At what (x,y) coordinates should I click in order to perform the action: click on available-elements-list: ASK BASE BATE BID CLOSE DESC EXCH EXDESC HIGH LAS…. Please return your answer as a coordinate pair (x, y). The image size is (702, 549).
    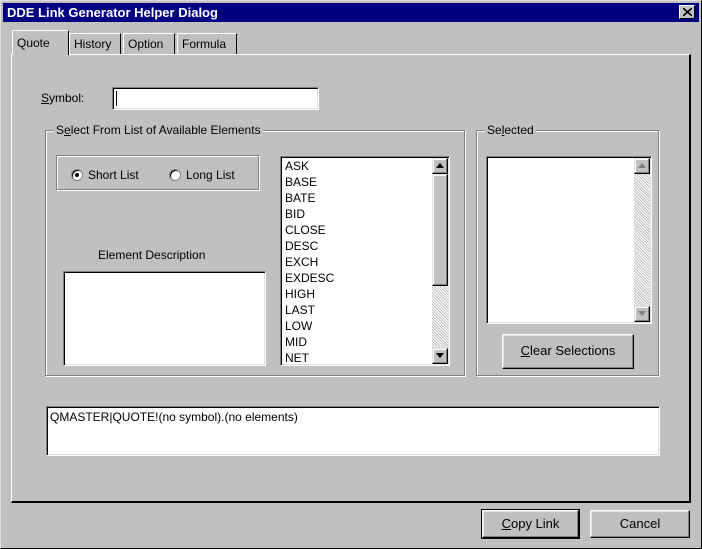
    Looking at the image, I should click on (308, 261).